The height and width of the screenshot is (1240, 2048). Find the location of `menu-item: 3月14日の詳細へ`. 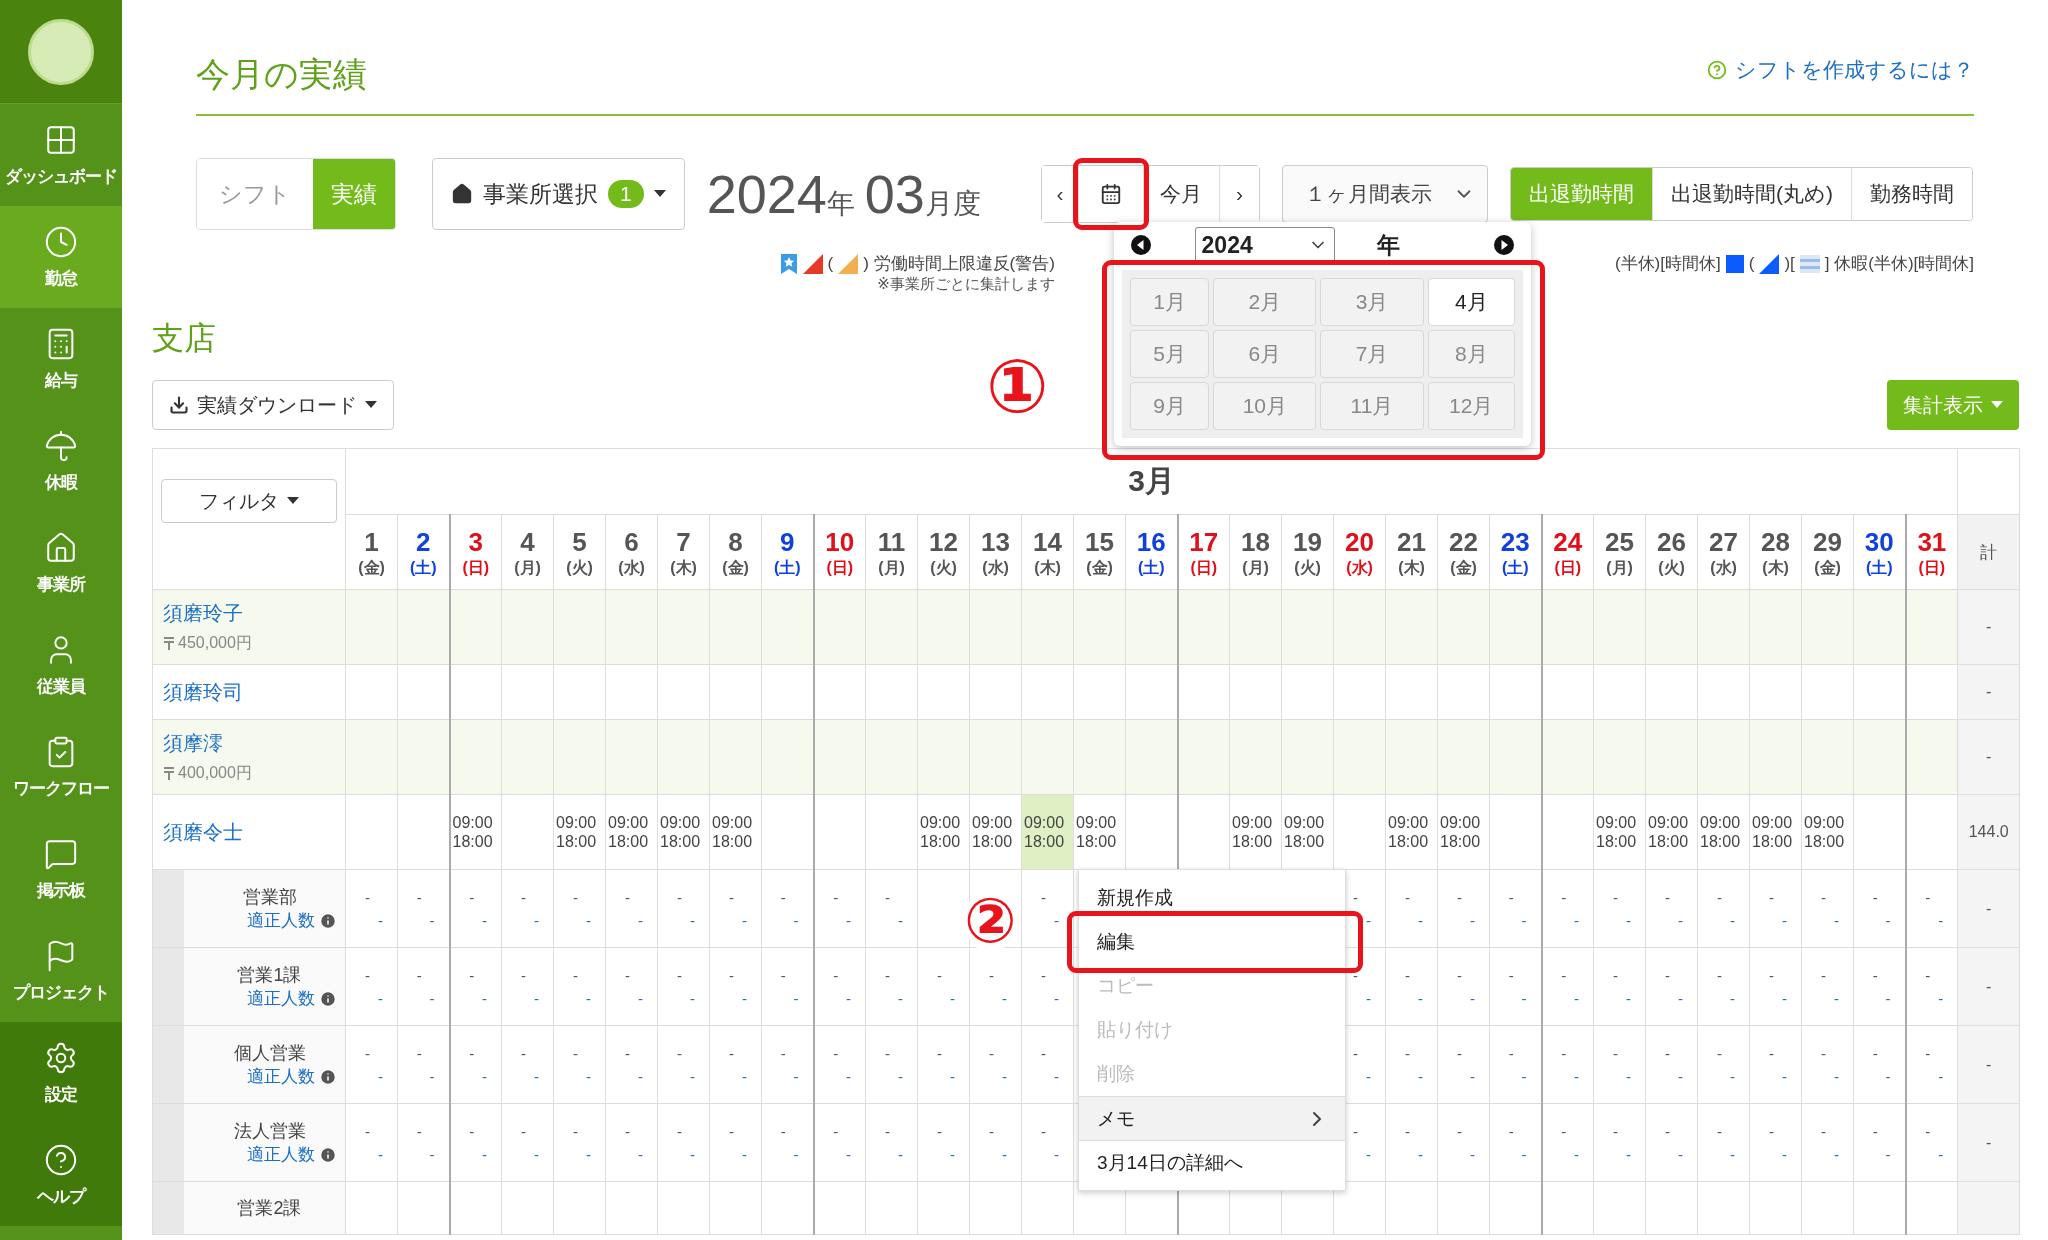

menu-item: 3月14日の詳細へ is located at coordinates (1212, 1162).